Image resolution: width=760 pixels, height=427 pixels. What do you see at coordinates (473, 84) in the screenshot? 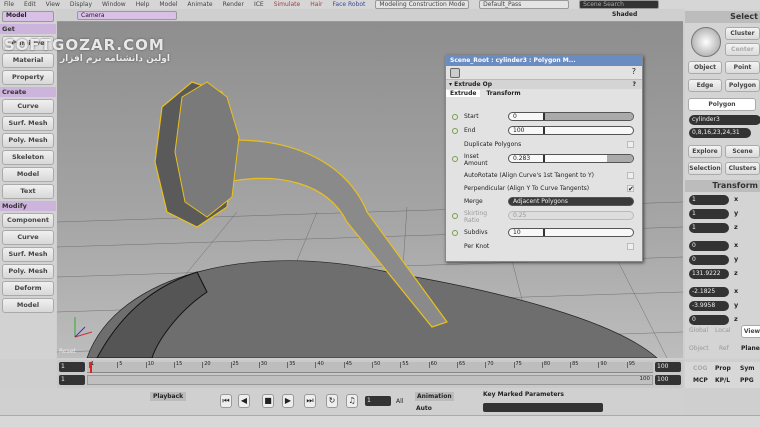
I see `section-title: Extrude Op` at bounding box center [473, 84].